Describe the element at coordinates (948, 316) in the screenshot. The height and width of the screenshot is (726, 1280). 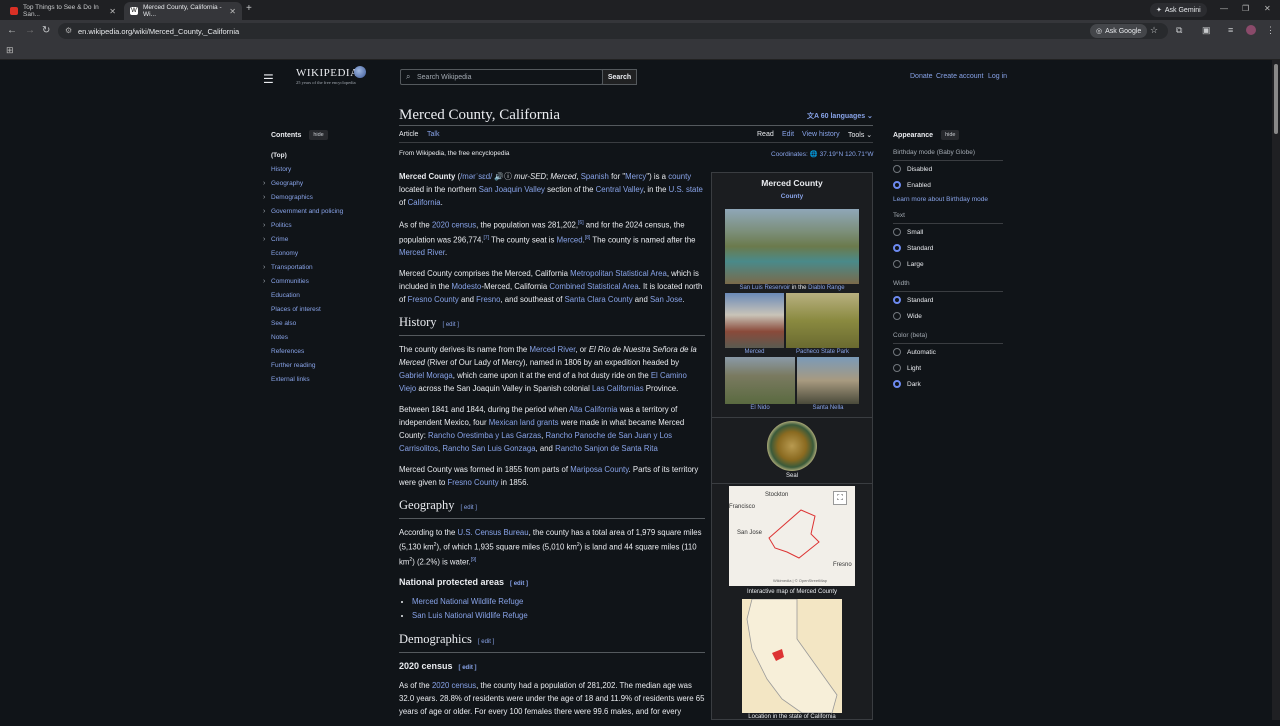
I see `width-option: Wide` at that location.